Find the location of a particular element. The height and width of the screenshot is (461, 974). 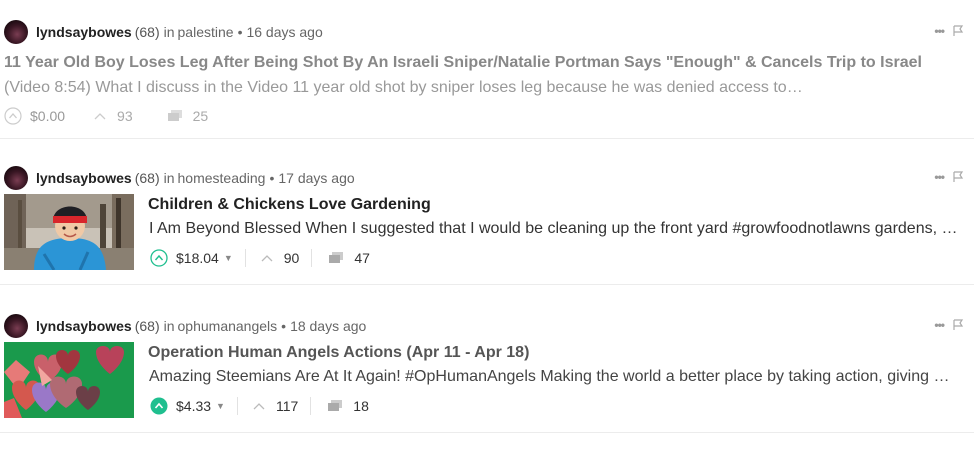

vote-count: 117 is located at coordinates (274, 406).